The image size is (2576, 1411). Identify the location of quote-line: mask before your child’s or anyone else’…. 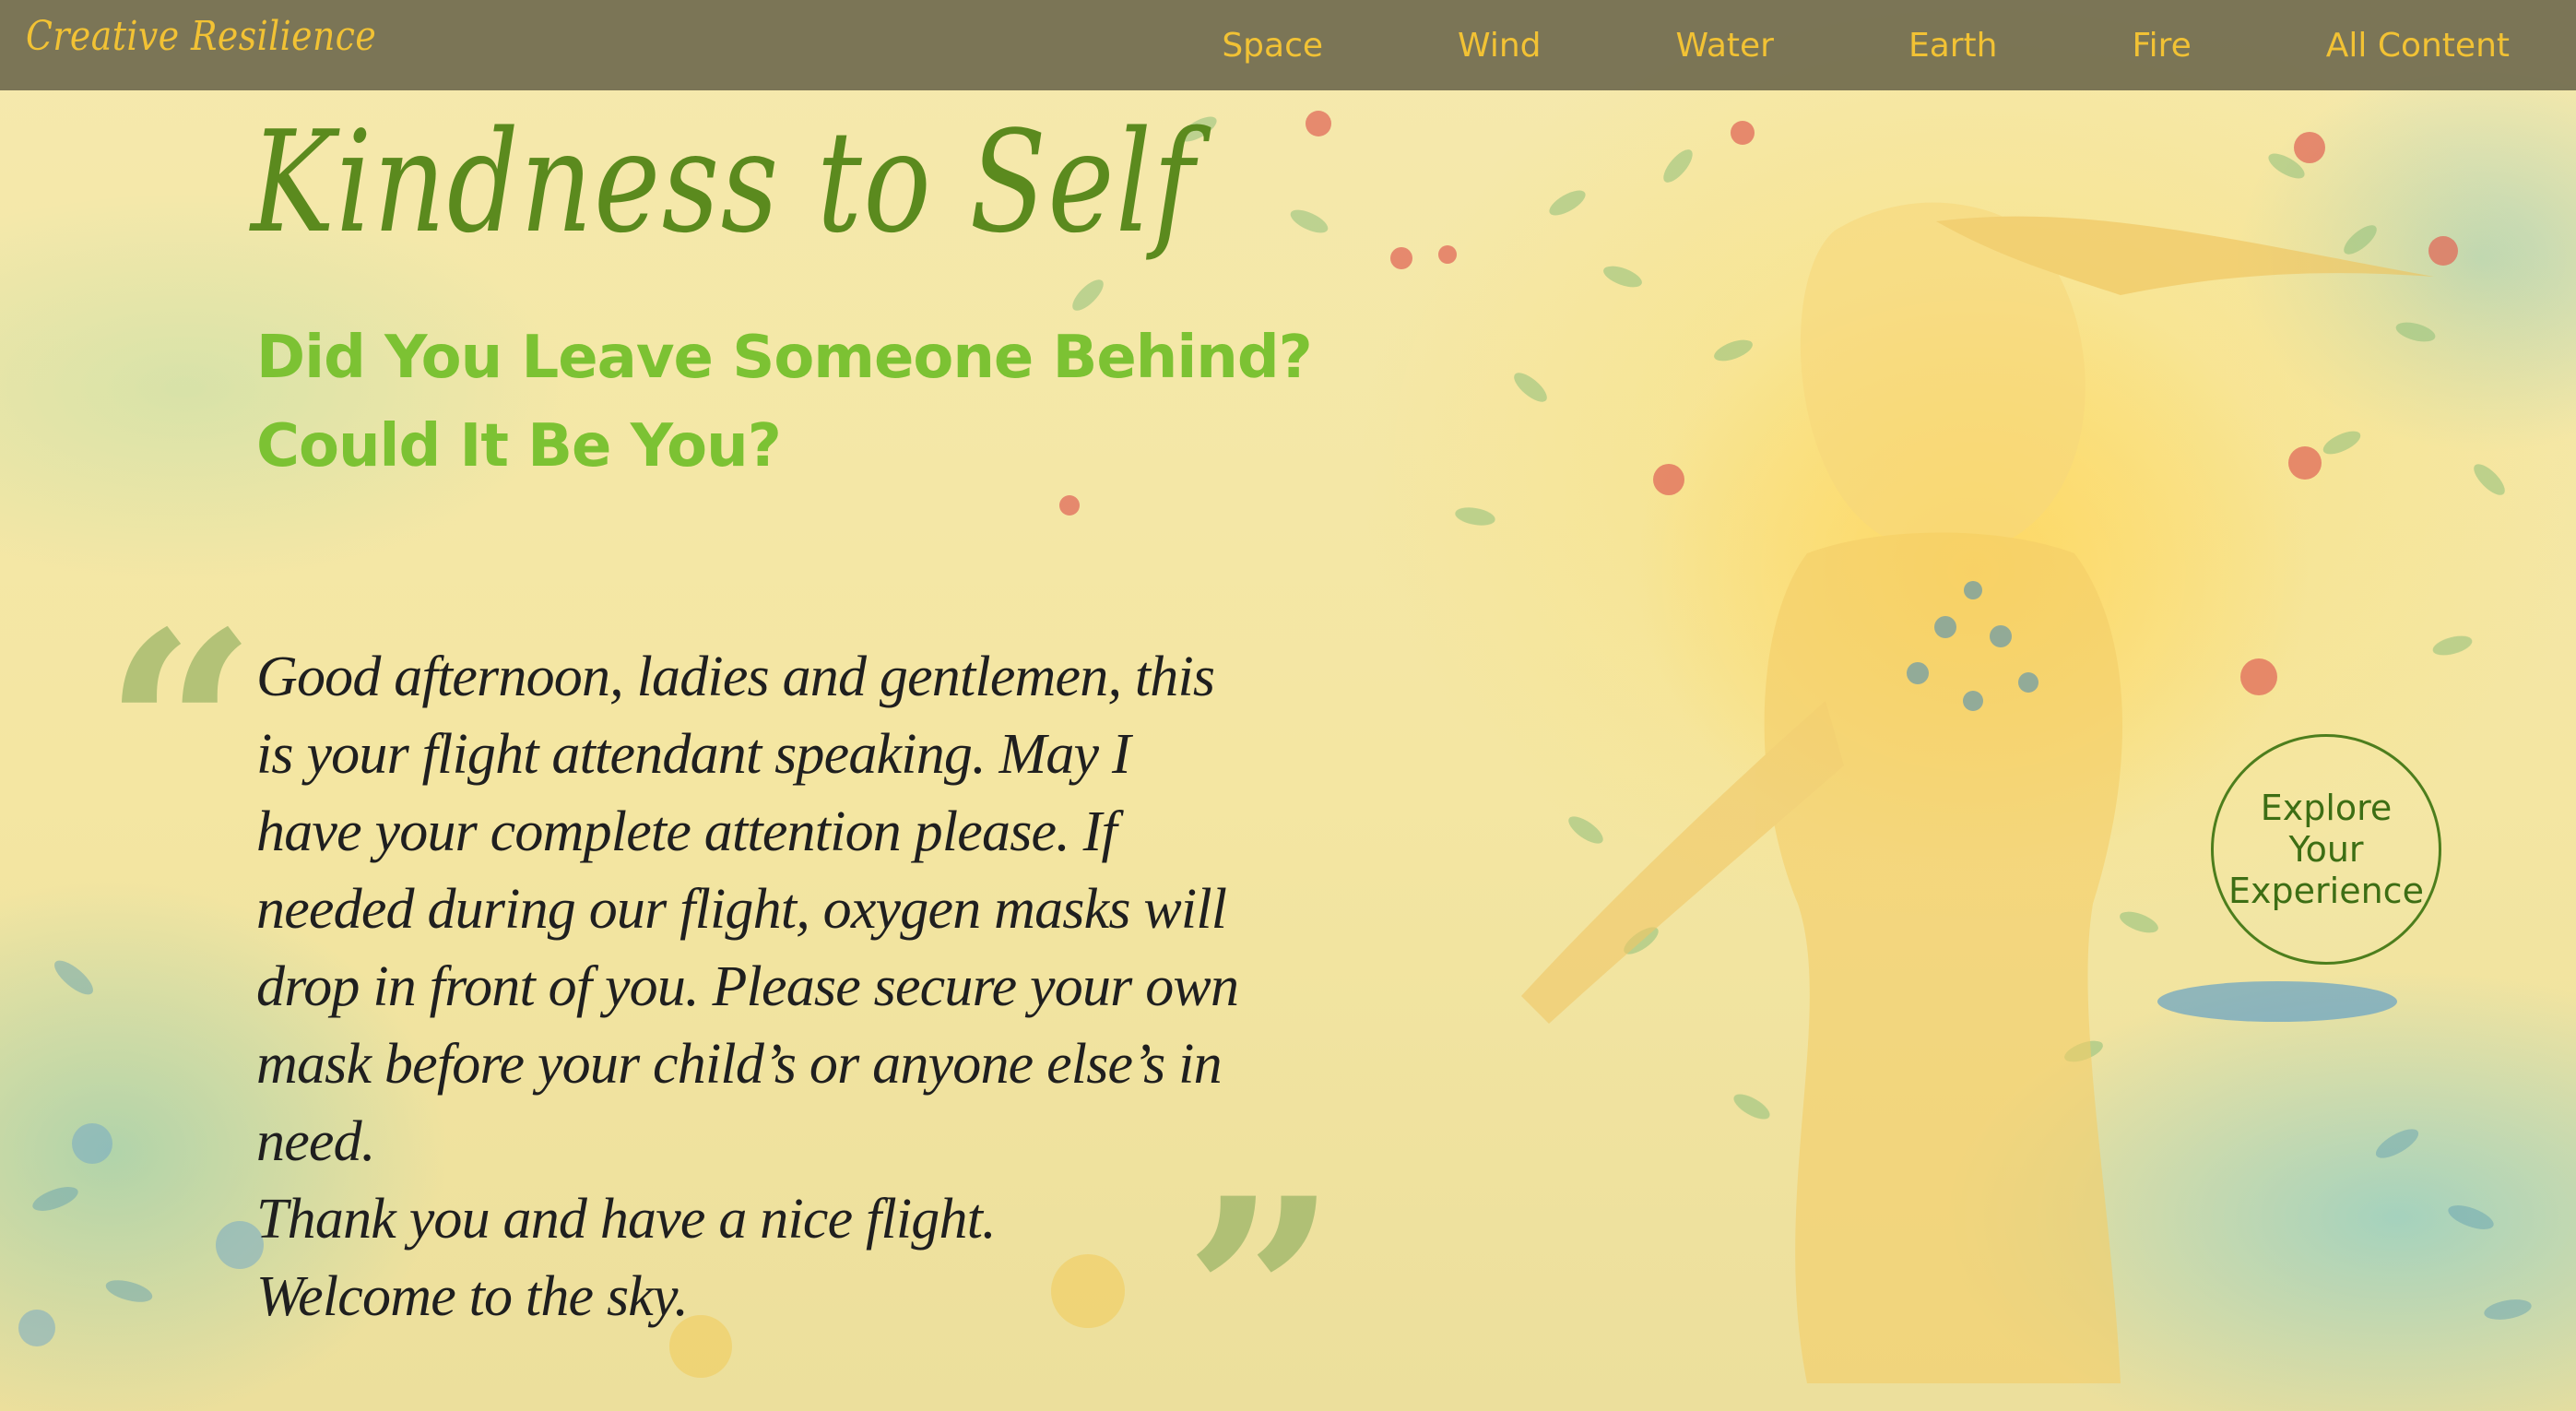
(739, 1064).